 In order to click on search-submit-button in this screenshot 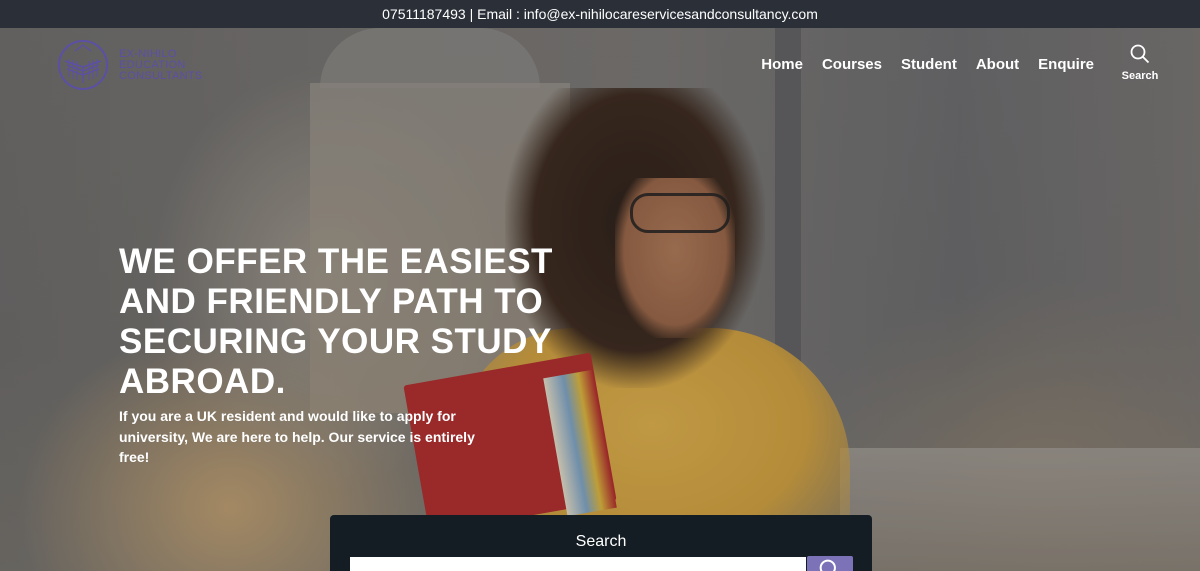, I will do `click(830, 563)`.